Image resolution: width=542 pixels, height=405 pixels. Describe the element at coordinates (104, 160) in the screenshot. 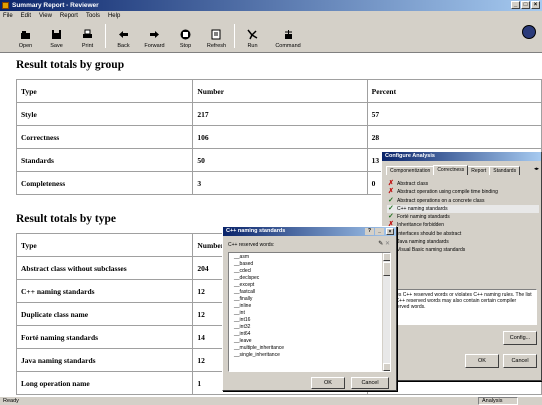

I see `table-cell: Standards` at that location.